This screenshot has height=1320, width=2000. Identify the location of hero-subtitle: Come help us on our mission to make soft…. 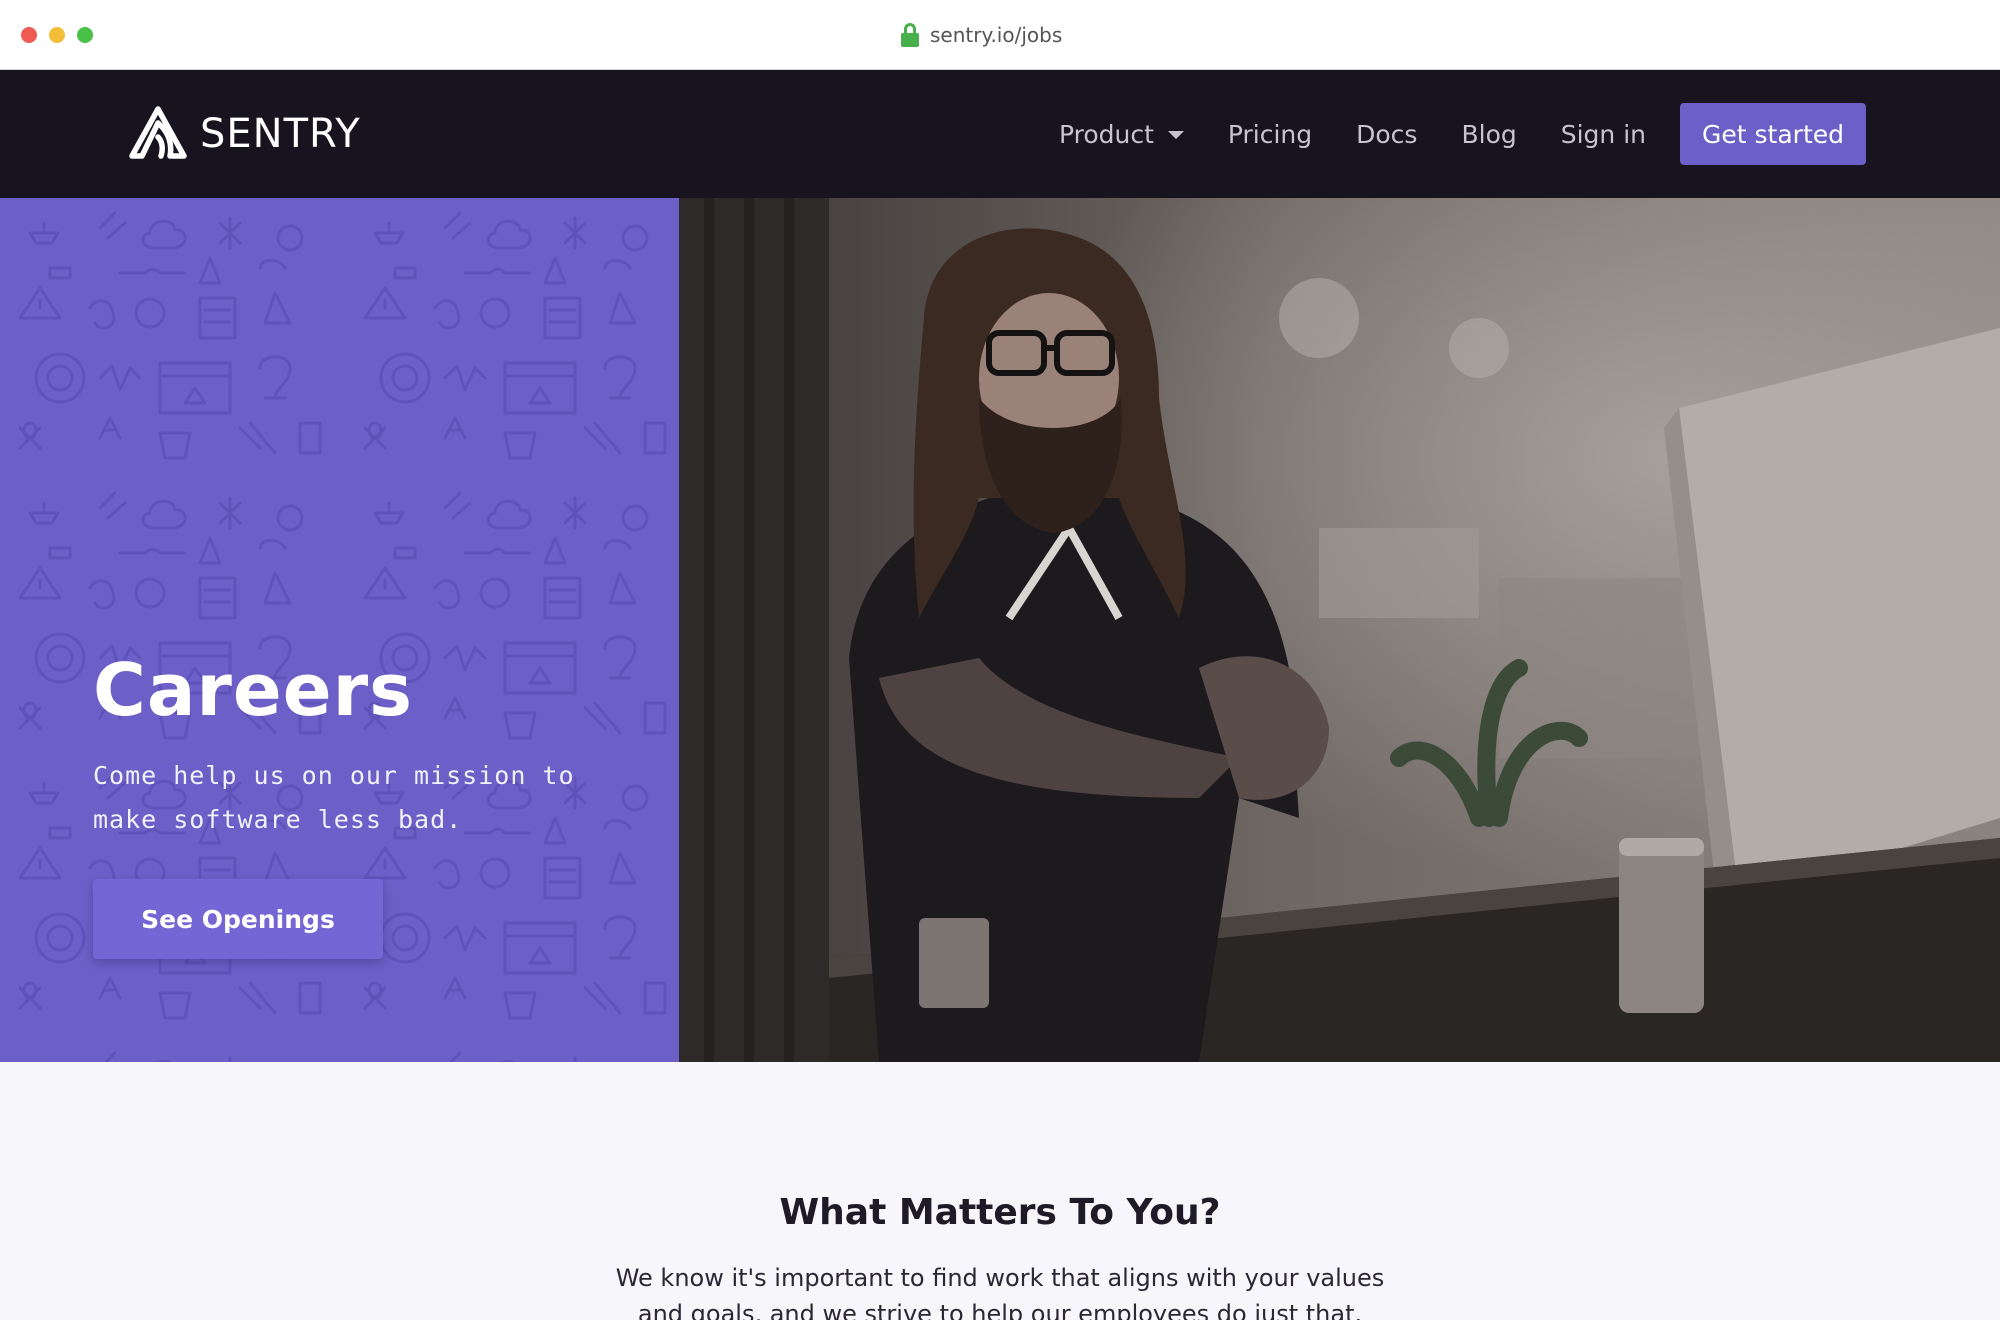
(334, 797).